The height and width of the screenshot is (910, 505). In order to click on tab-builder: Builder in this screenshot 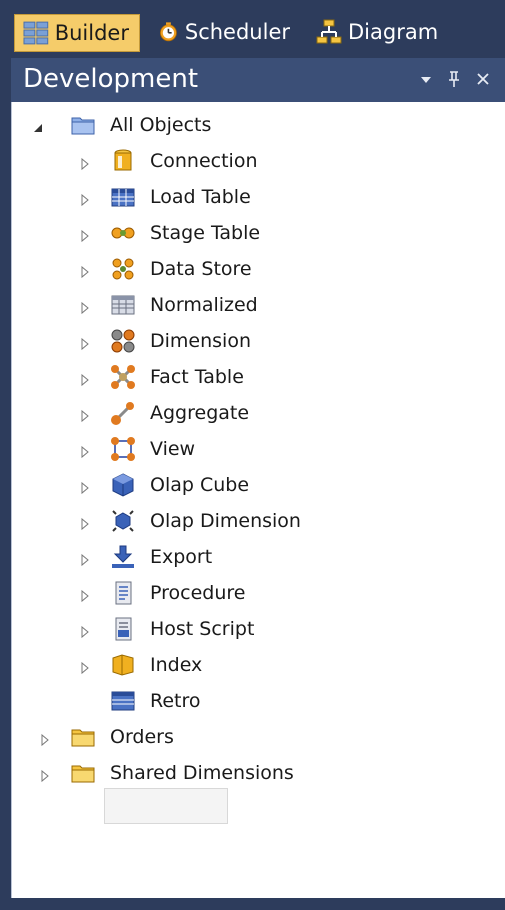, I will do `click(77, 33)`.